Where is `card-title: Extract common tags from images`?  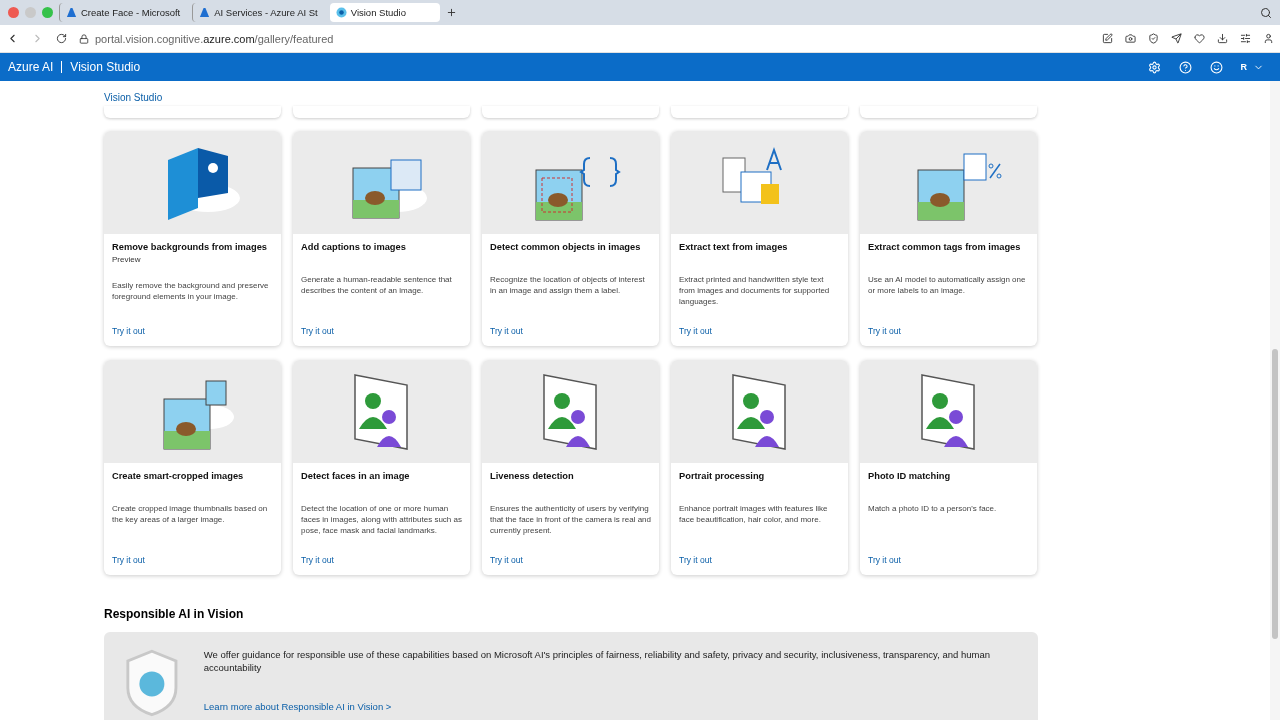 card-title: Extract common tags from images is located at coordinates (944, 247).